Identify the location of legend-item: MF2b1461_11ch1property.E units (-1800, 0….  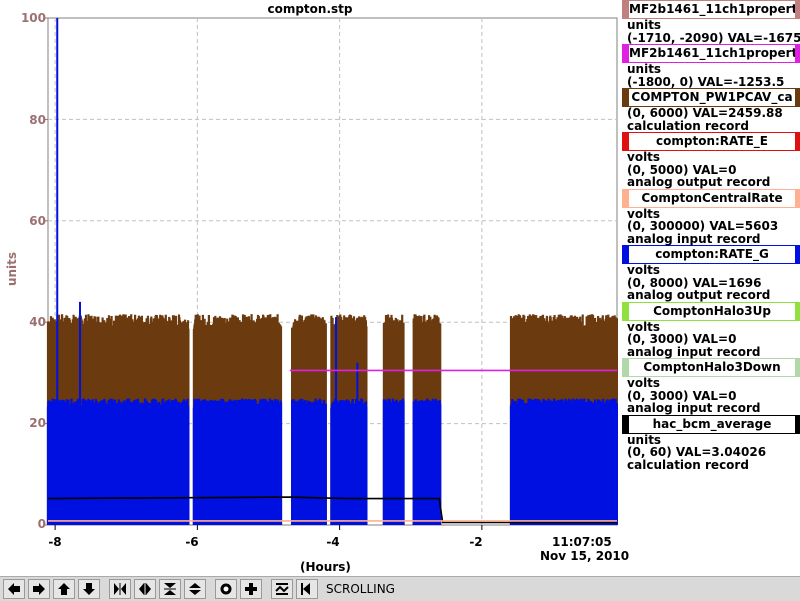
(710, 66).